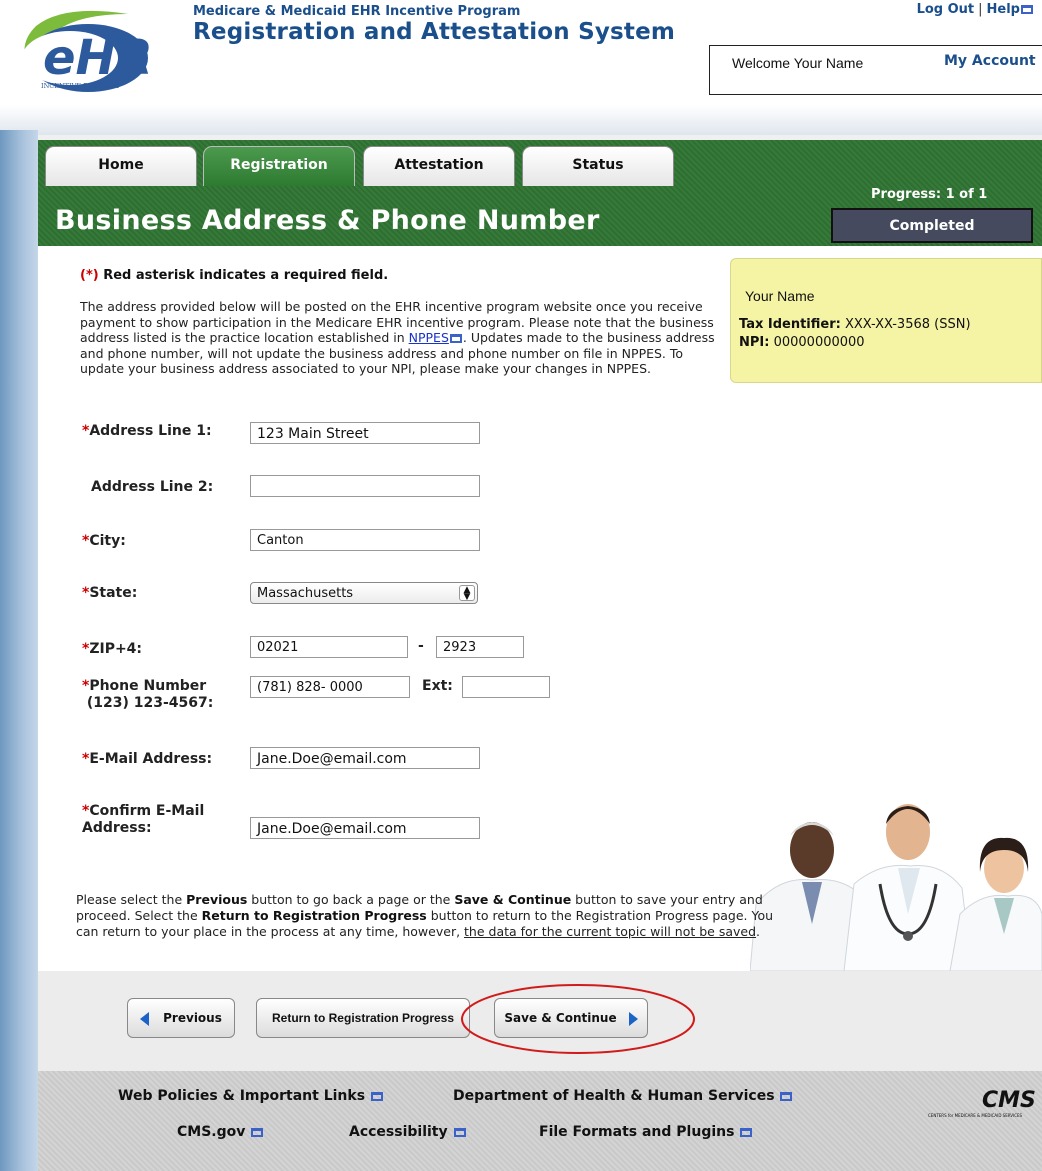 The image size is (1042, 1171). I want to click on header-gradient, so click(521, 120).